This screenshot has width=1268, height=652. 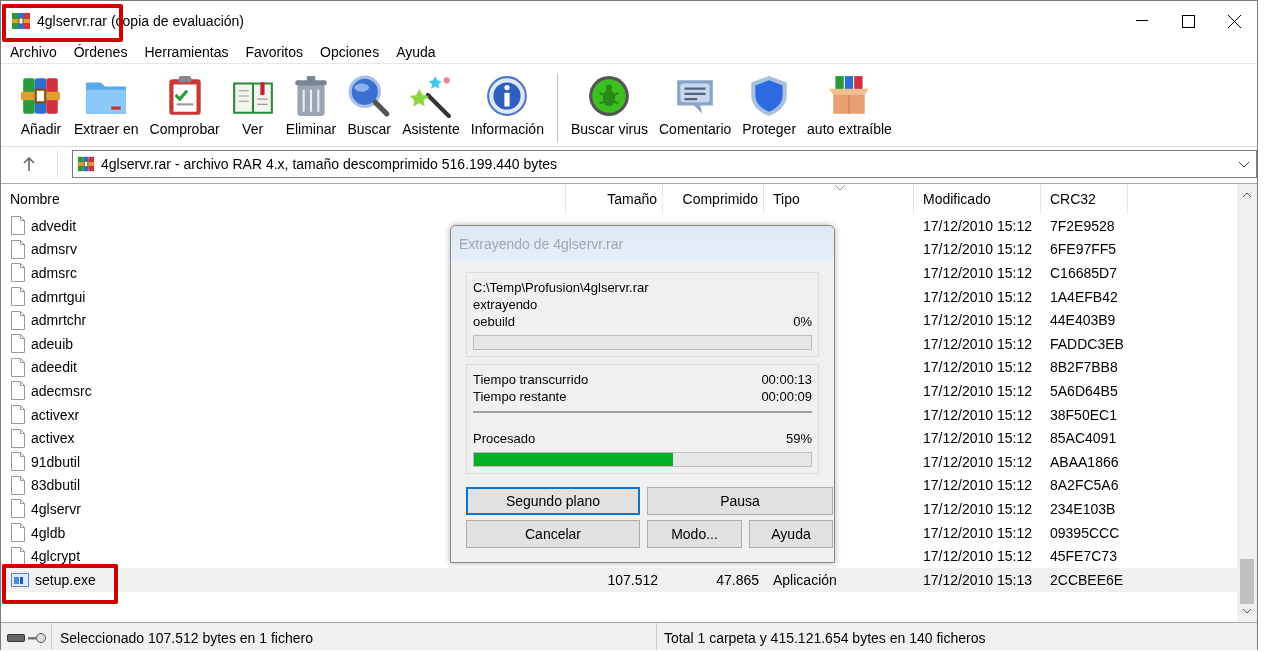 I want to click on address-field: 4glservr.rar - archivo RAR 4.x, tamaño descomprimido 516.199.440 bytes, so click(x=664, y=164).